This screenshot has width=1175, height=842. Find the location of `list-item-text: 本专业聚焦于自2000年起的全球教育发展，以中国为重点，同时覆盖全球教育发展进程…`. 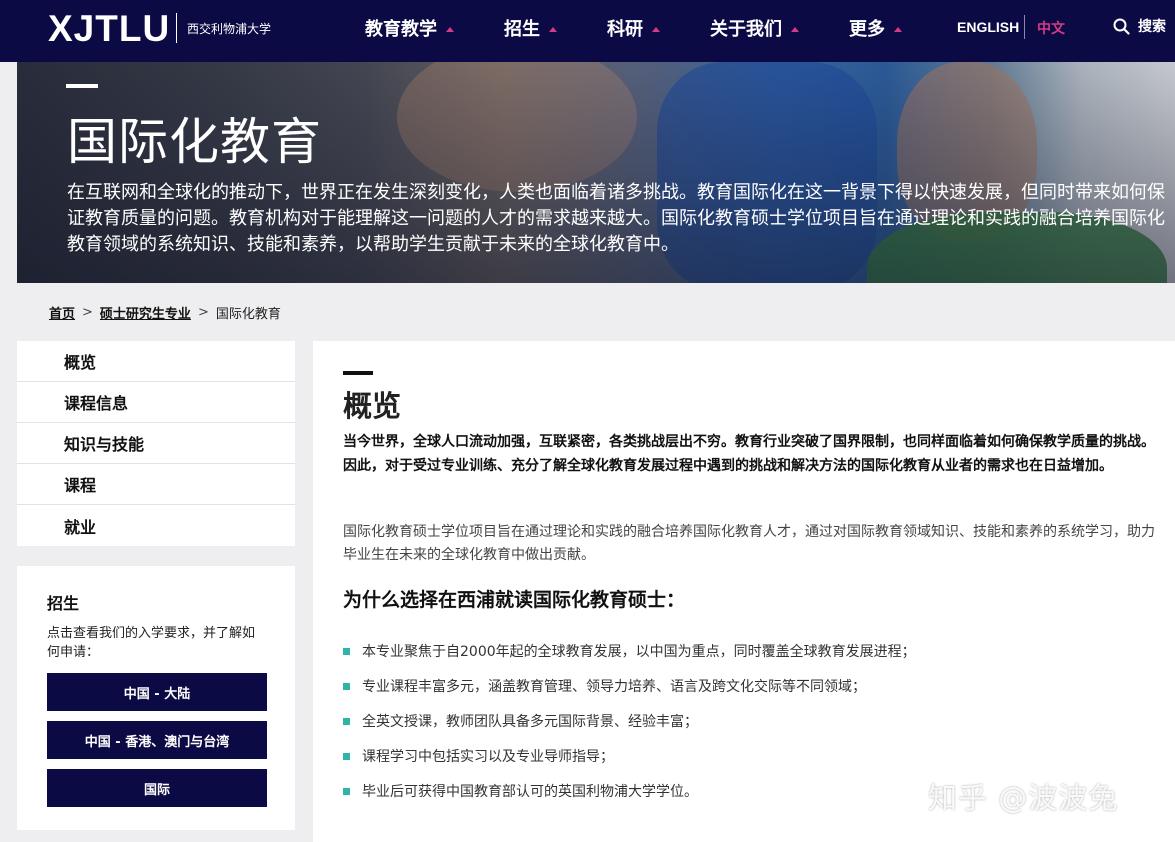

list-item-text: 本专业聚焦于自2000年起的全球教育发展，以中国为重点，同时覆盖全球教育发展进程… is located at coordinates (639, 652).